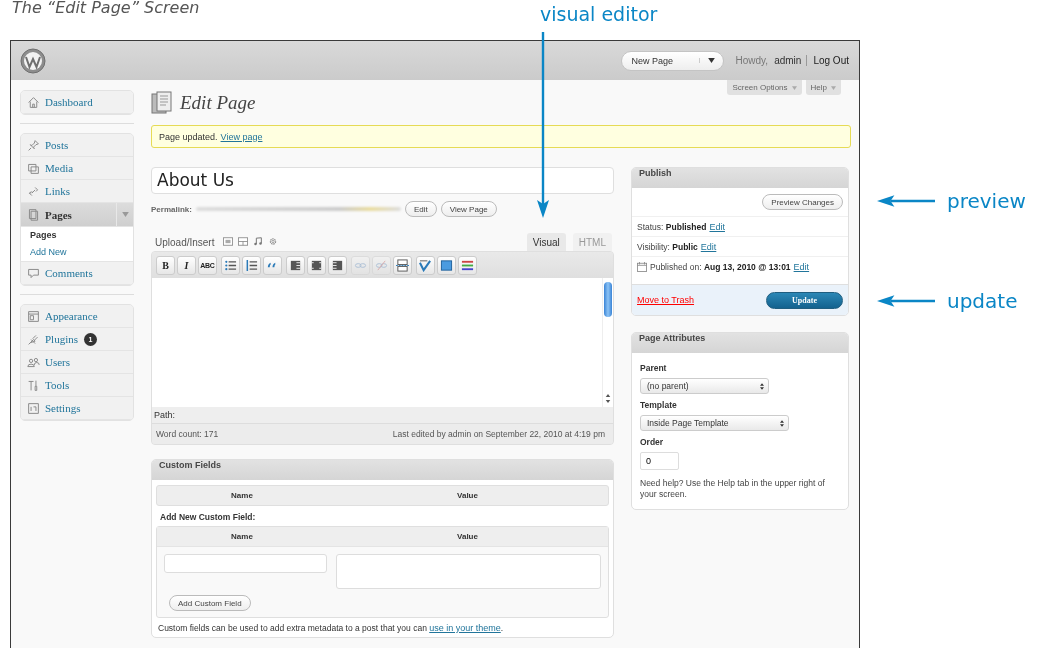 The height and width of the screenshot is (648, 1043). I want to click on align-center-button, so click(316, 265).